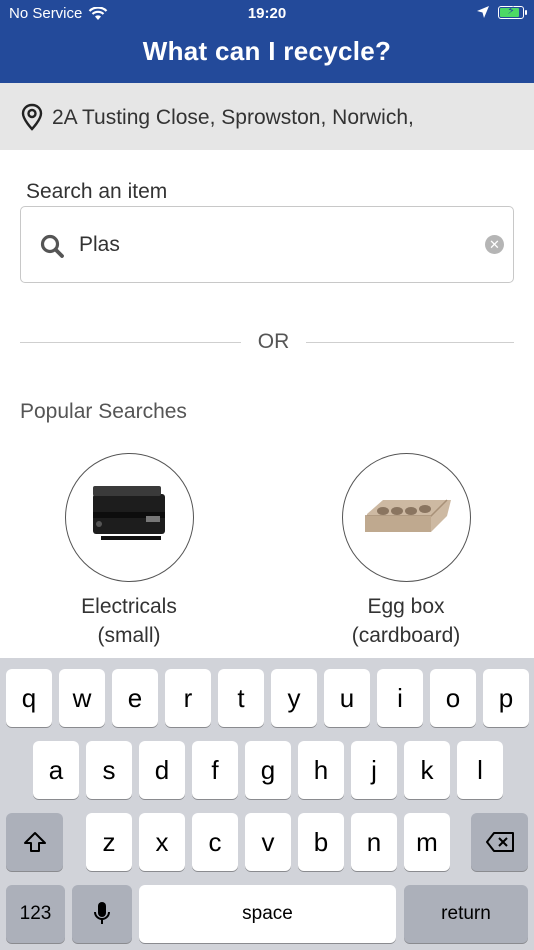  I want to click on key-y: y, so click(294, 698).